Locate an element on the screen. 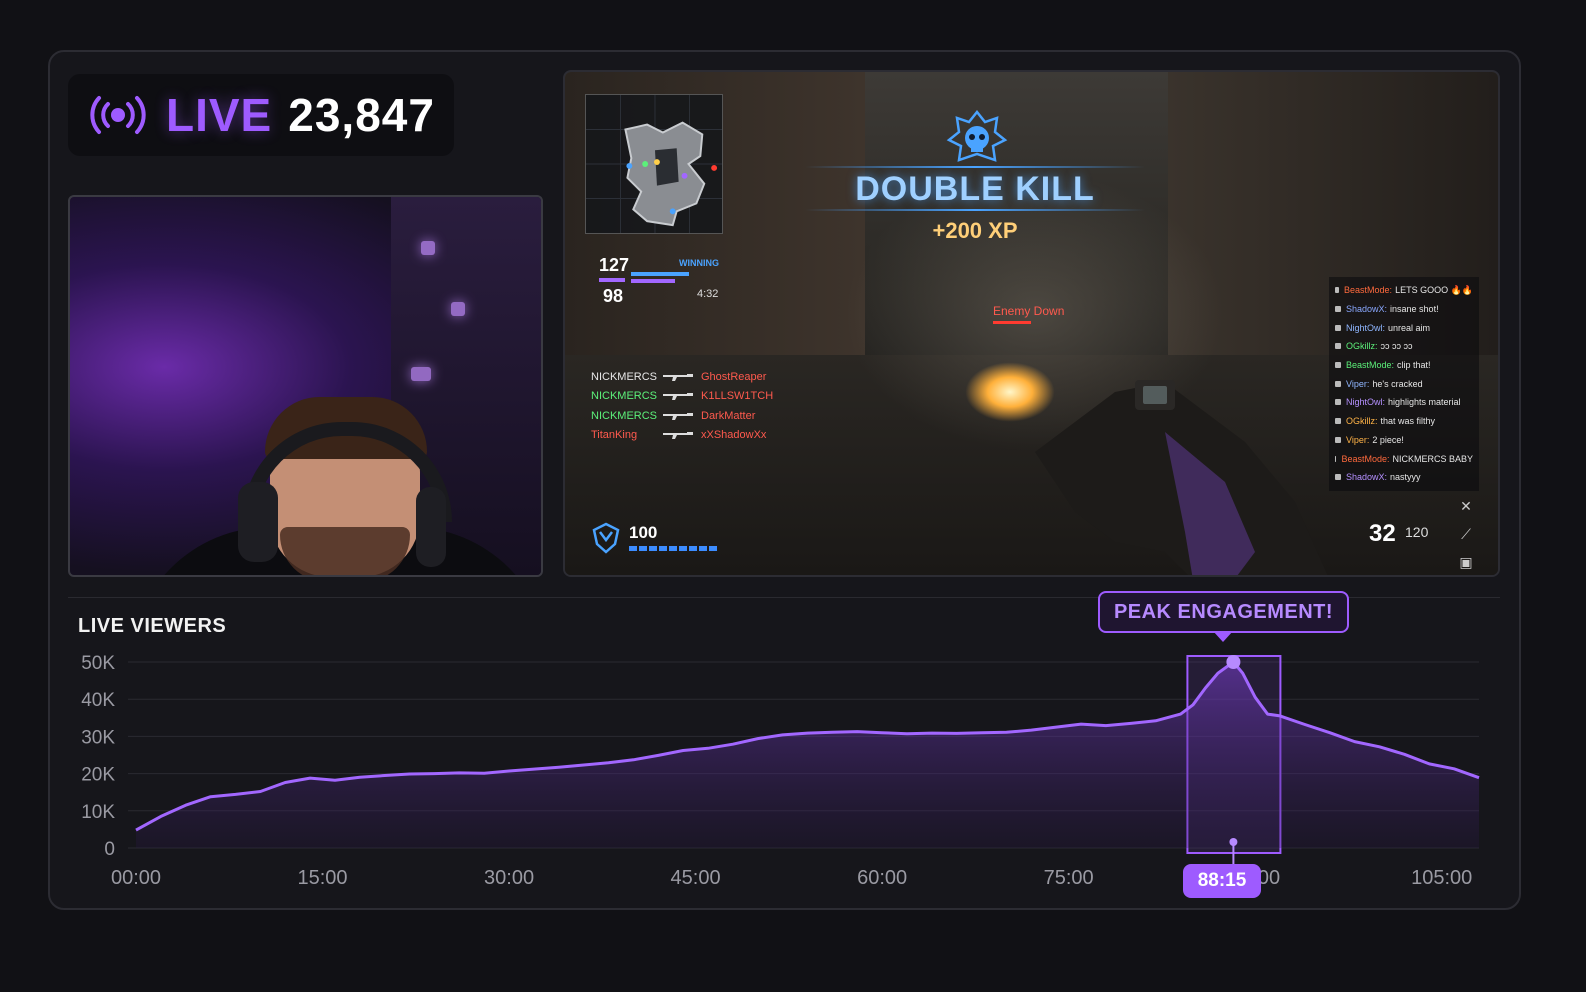  peak-engagement-callout: PEAK ENGAGEMENT! is located at coordinates (1223, 612).